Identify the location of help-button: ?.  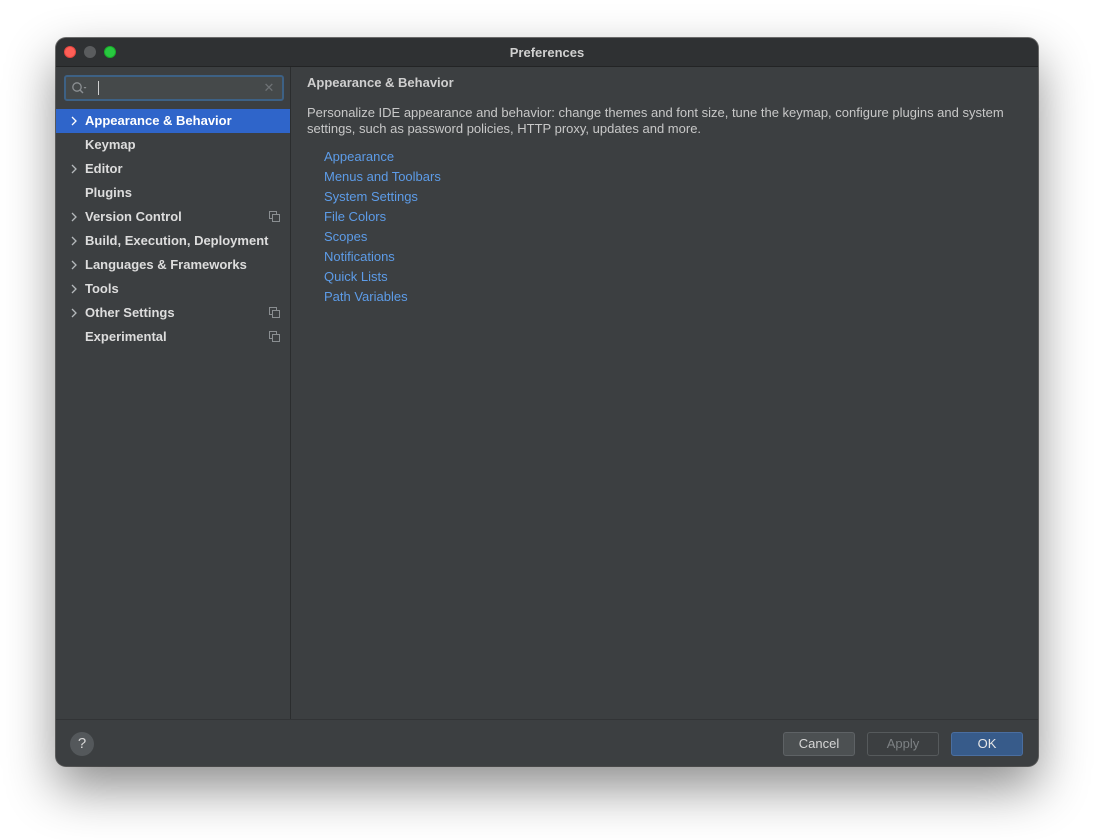
(82, 744).